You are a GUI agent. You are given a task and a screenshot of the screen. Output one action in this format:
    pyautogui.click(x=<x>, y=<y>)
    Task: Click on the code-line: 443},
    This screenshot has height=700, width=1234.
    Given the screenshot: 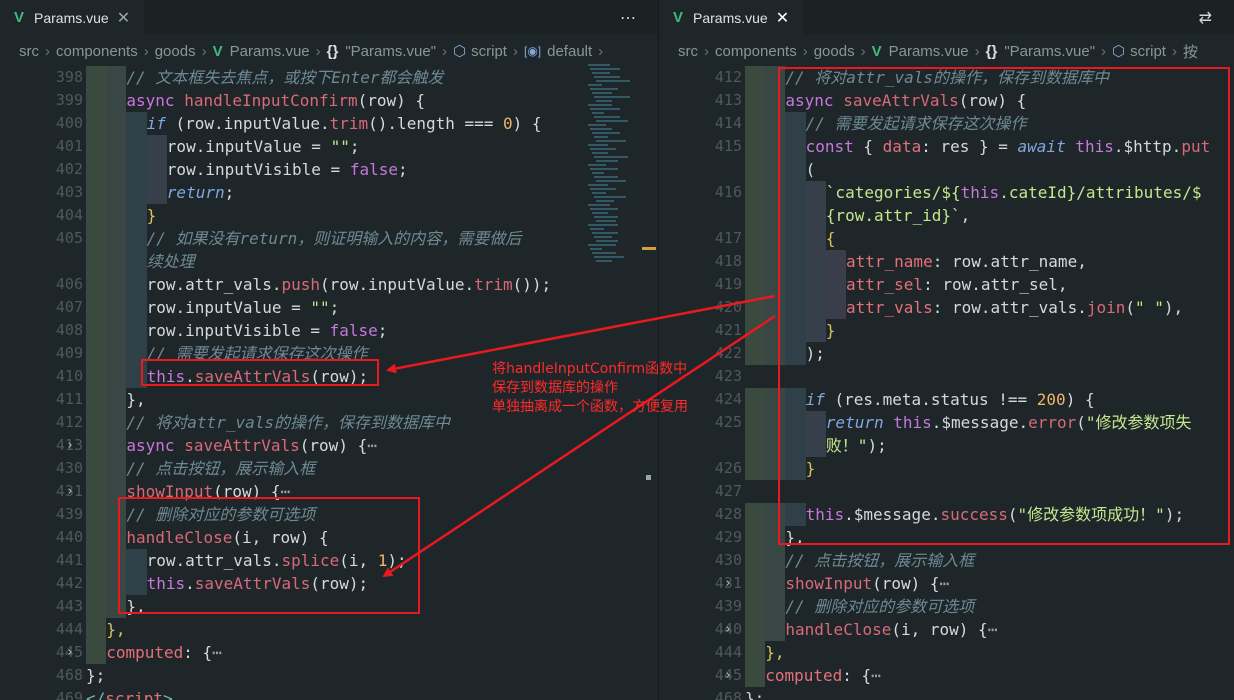 What is the action you would take?
    pyautogui.click(x=329, y=606)
    